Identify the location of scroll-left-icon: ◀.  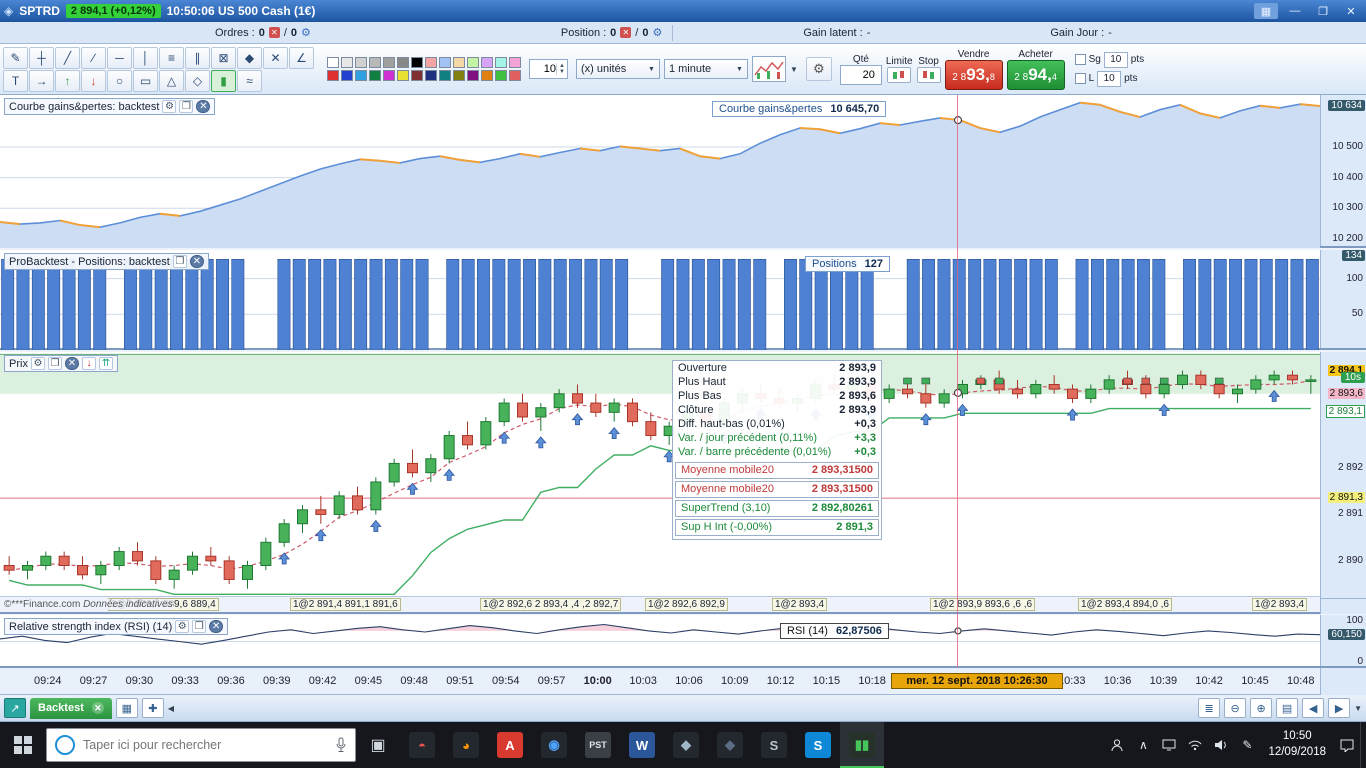
(171, 708).